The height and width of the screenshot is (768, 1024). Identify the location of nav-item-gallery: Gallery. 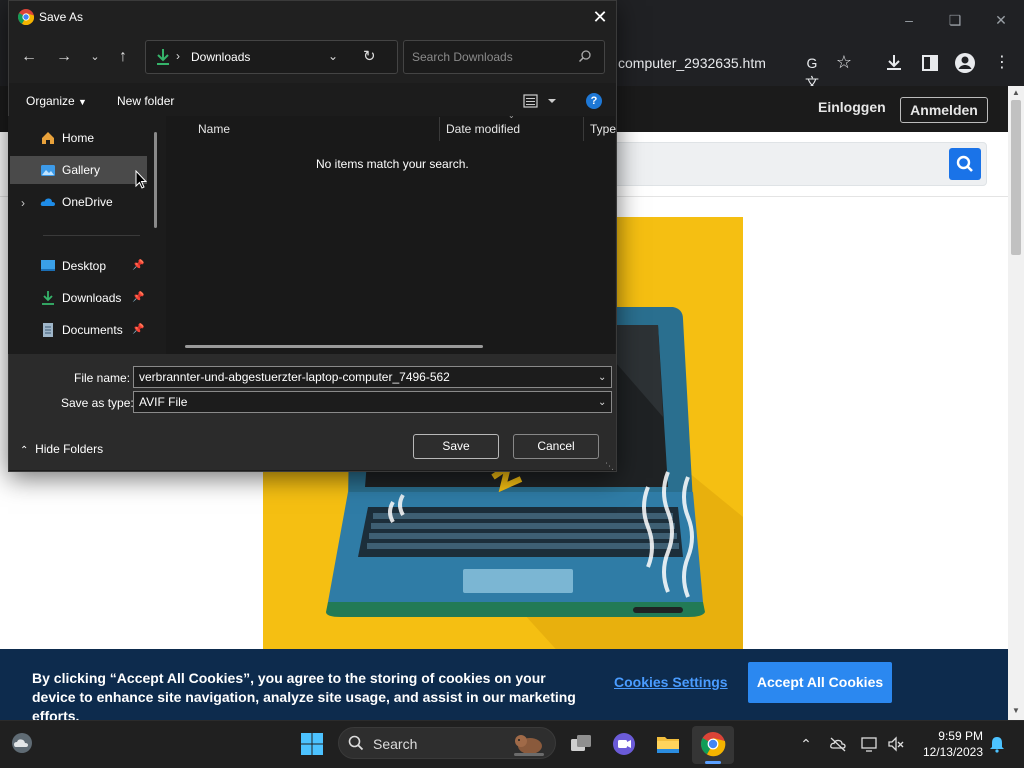
(78, 170).